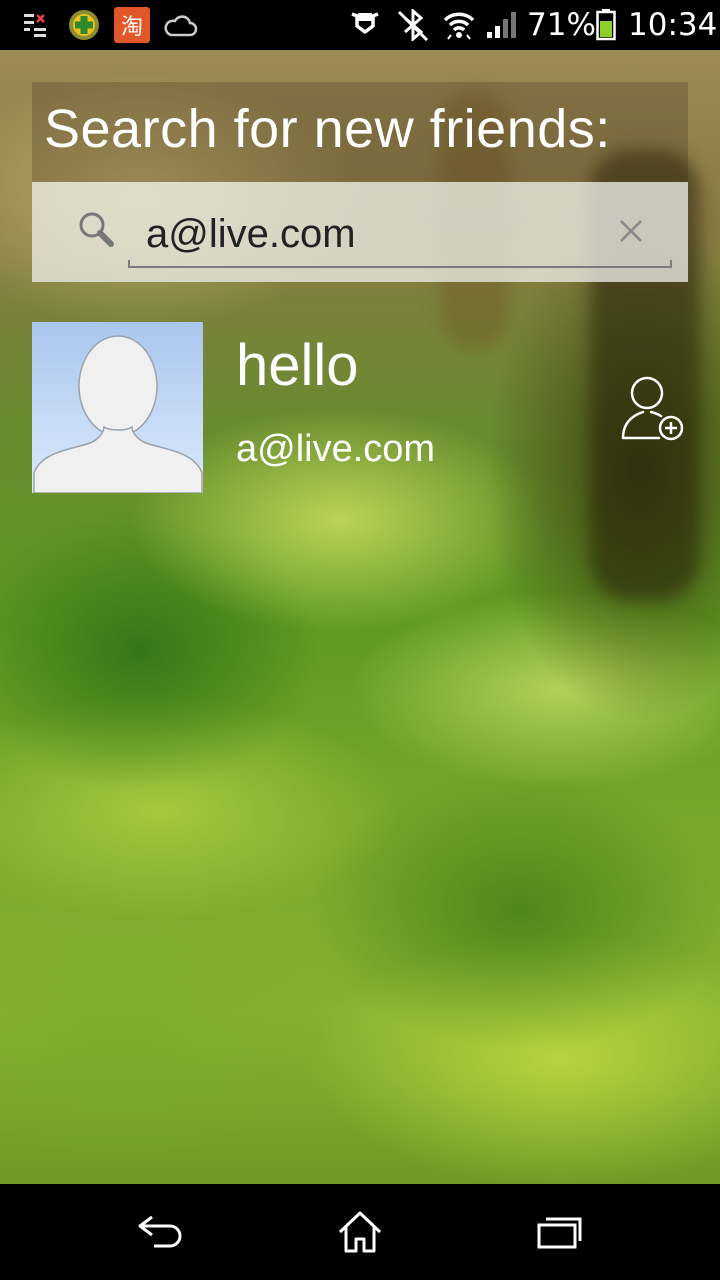 Image resolution: width=720 pixels, height=1280 pixels. What do you see at coordinates (365, 25) in the screenshot?
I see `nfc-icon` at bounding box center [365, 25].